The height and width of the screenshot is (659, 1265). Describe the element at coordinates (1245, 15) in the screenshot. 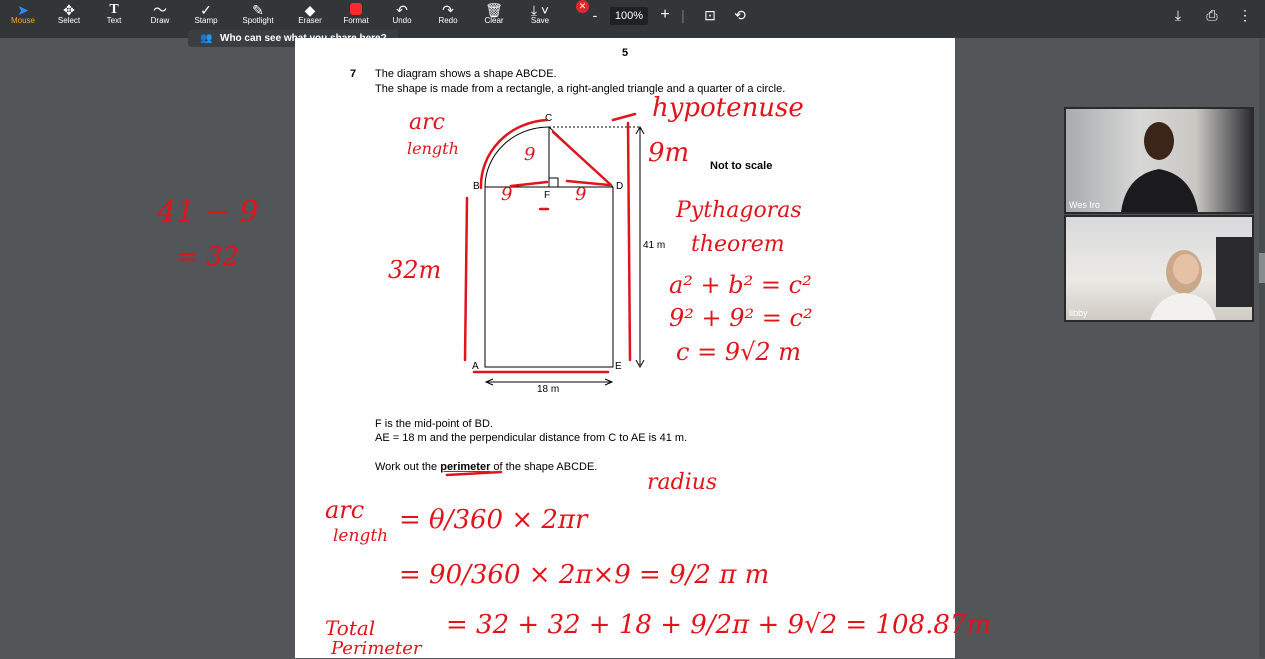

I see `more-options-icon: ⋮` at that location.